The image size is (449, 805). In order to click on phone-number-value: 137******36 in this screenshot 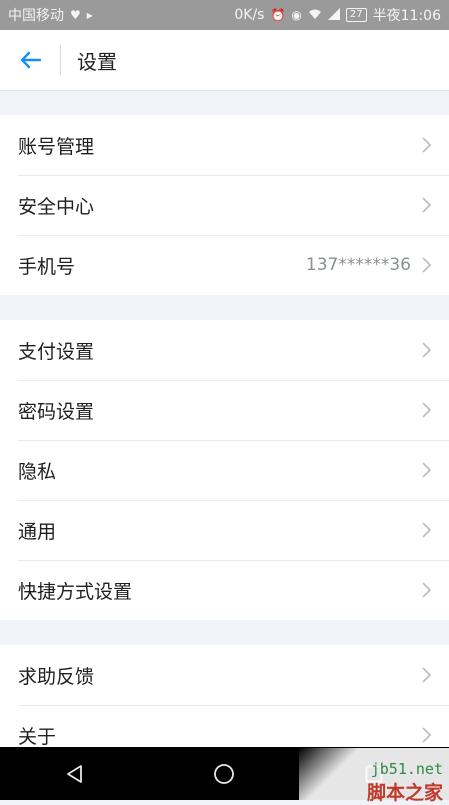, I will do `click(358, 265)`.